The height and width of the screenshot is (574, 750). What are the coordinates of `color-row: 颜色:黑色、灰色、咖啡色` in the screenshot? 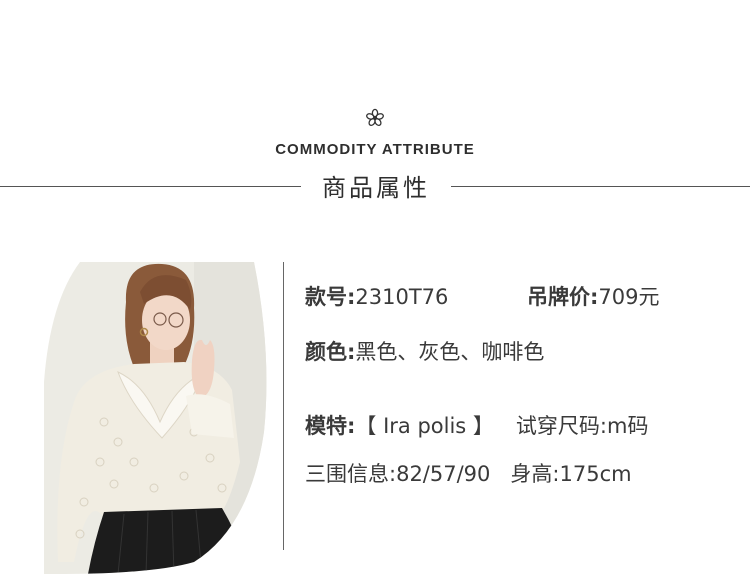 It's located at (424, 351).